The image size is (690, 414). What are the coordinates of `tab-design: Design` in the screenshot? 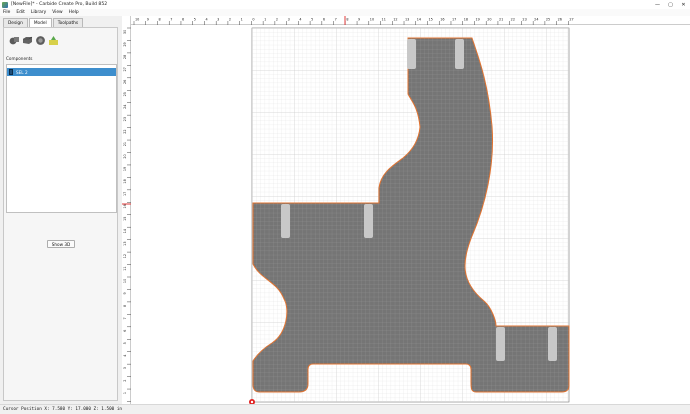 It's located at (15, 22).